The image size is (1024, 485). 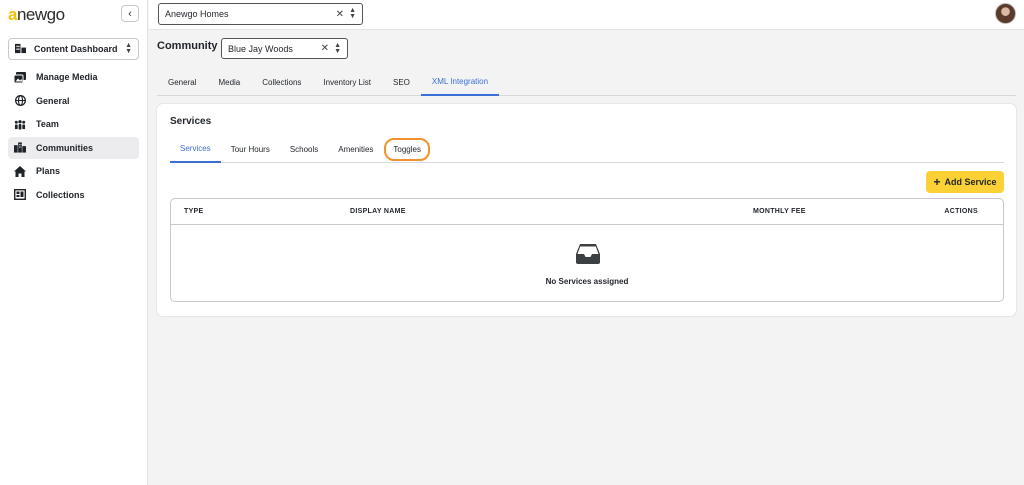 What do you see at coordinates (347, 82) in the screenshot?
I see `tab-inventory-list: Inventory List` at bounding box center [347, 82].